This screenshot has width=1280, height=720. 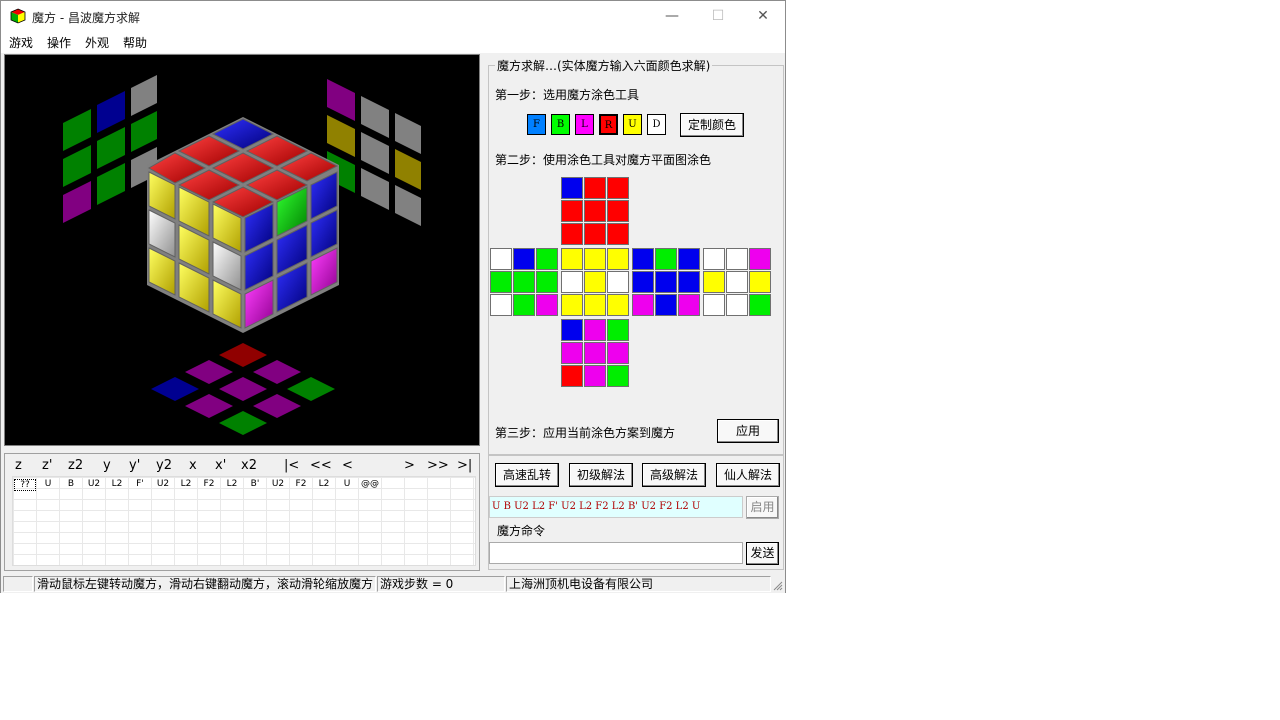 I want to click on color-tool-f: F, so click(x=536, y=124).